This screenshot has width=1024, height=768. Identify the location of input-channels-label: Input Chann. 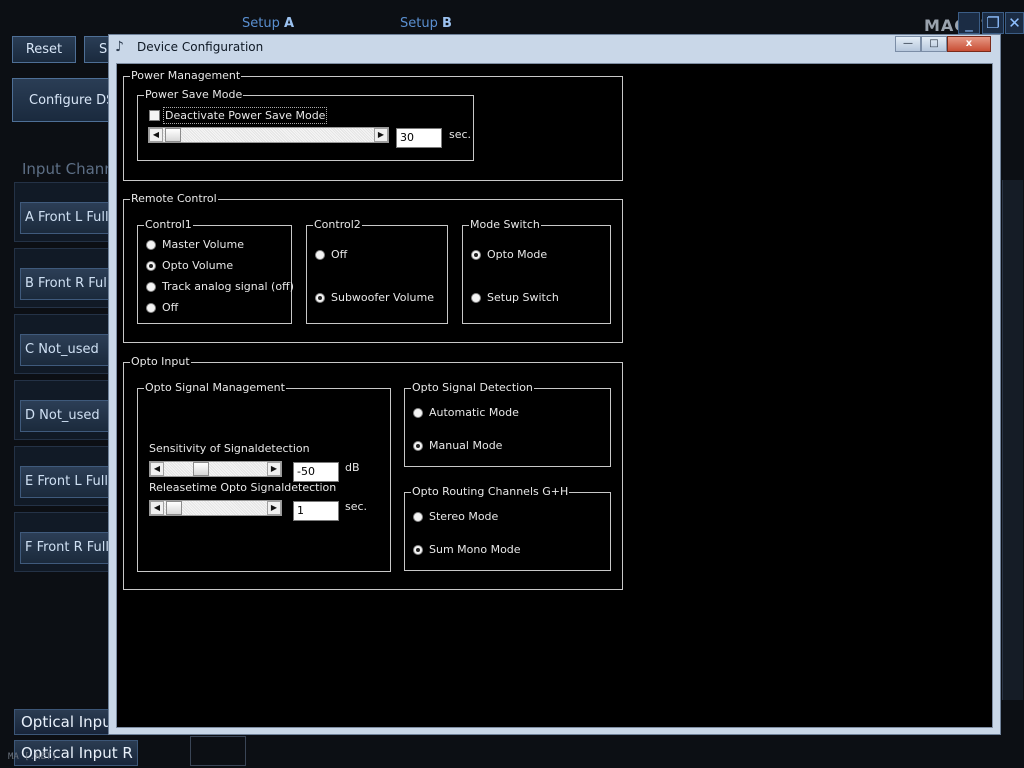
(68, 169).